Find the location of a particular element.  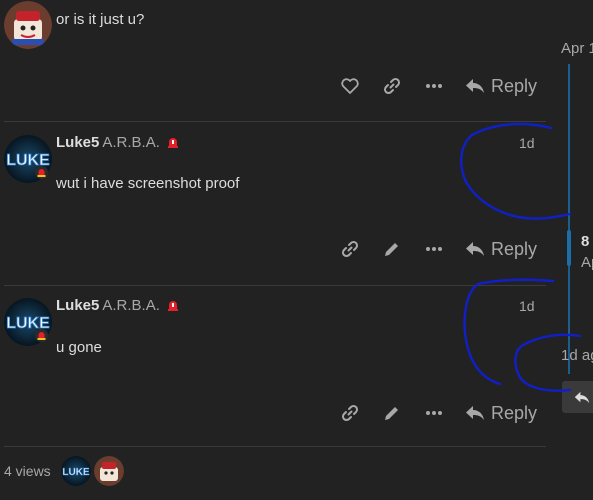

post-body: wut i have screenshot proof is located at coordinates (148, 183).